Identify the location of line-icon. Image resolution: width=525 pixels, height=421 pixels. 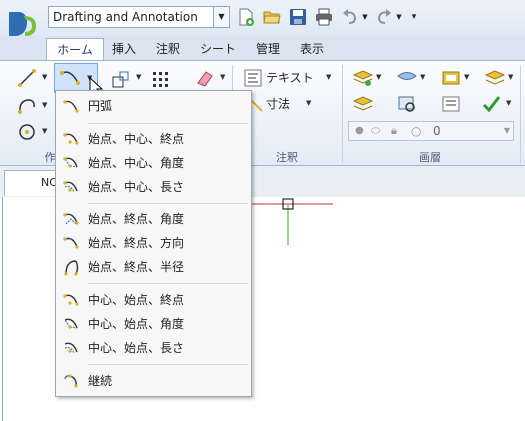
(27, 78).